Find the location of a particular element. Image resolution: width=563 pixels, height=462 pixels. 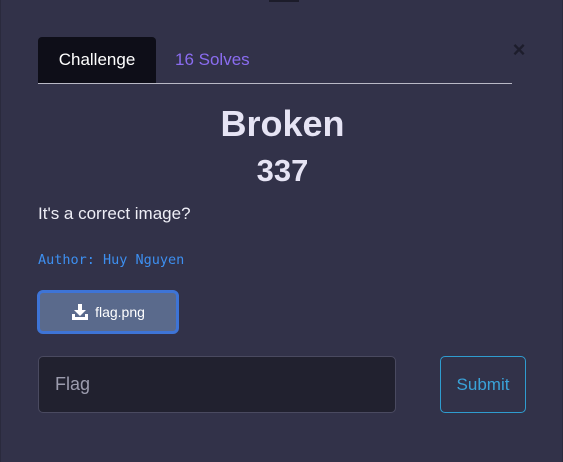

challenge-author: Author: Huy Nguyen is located at coordinates (111, 260).